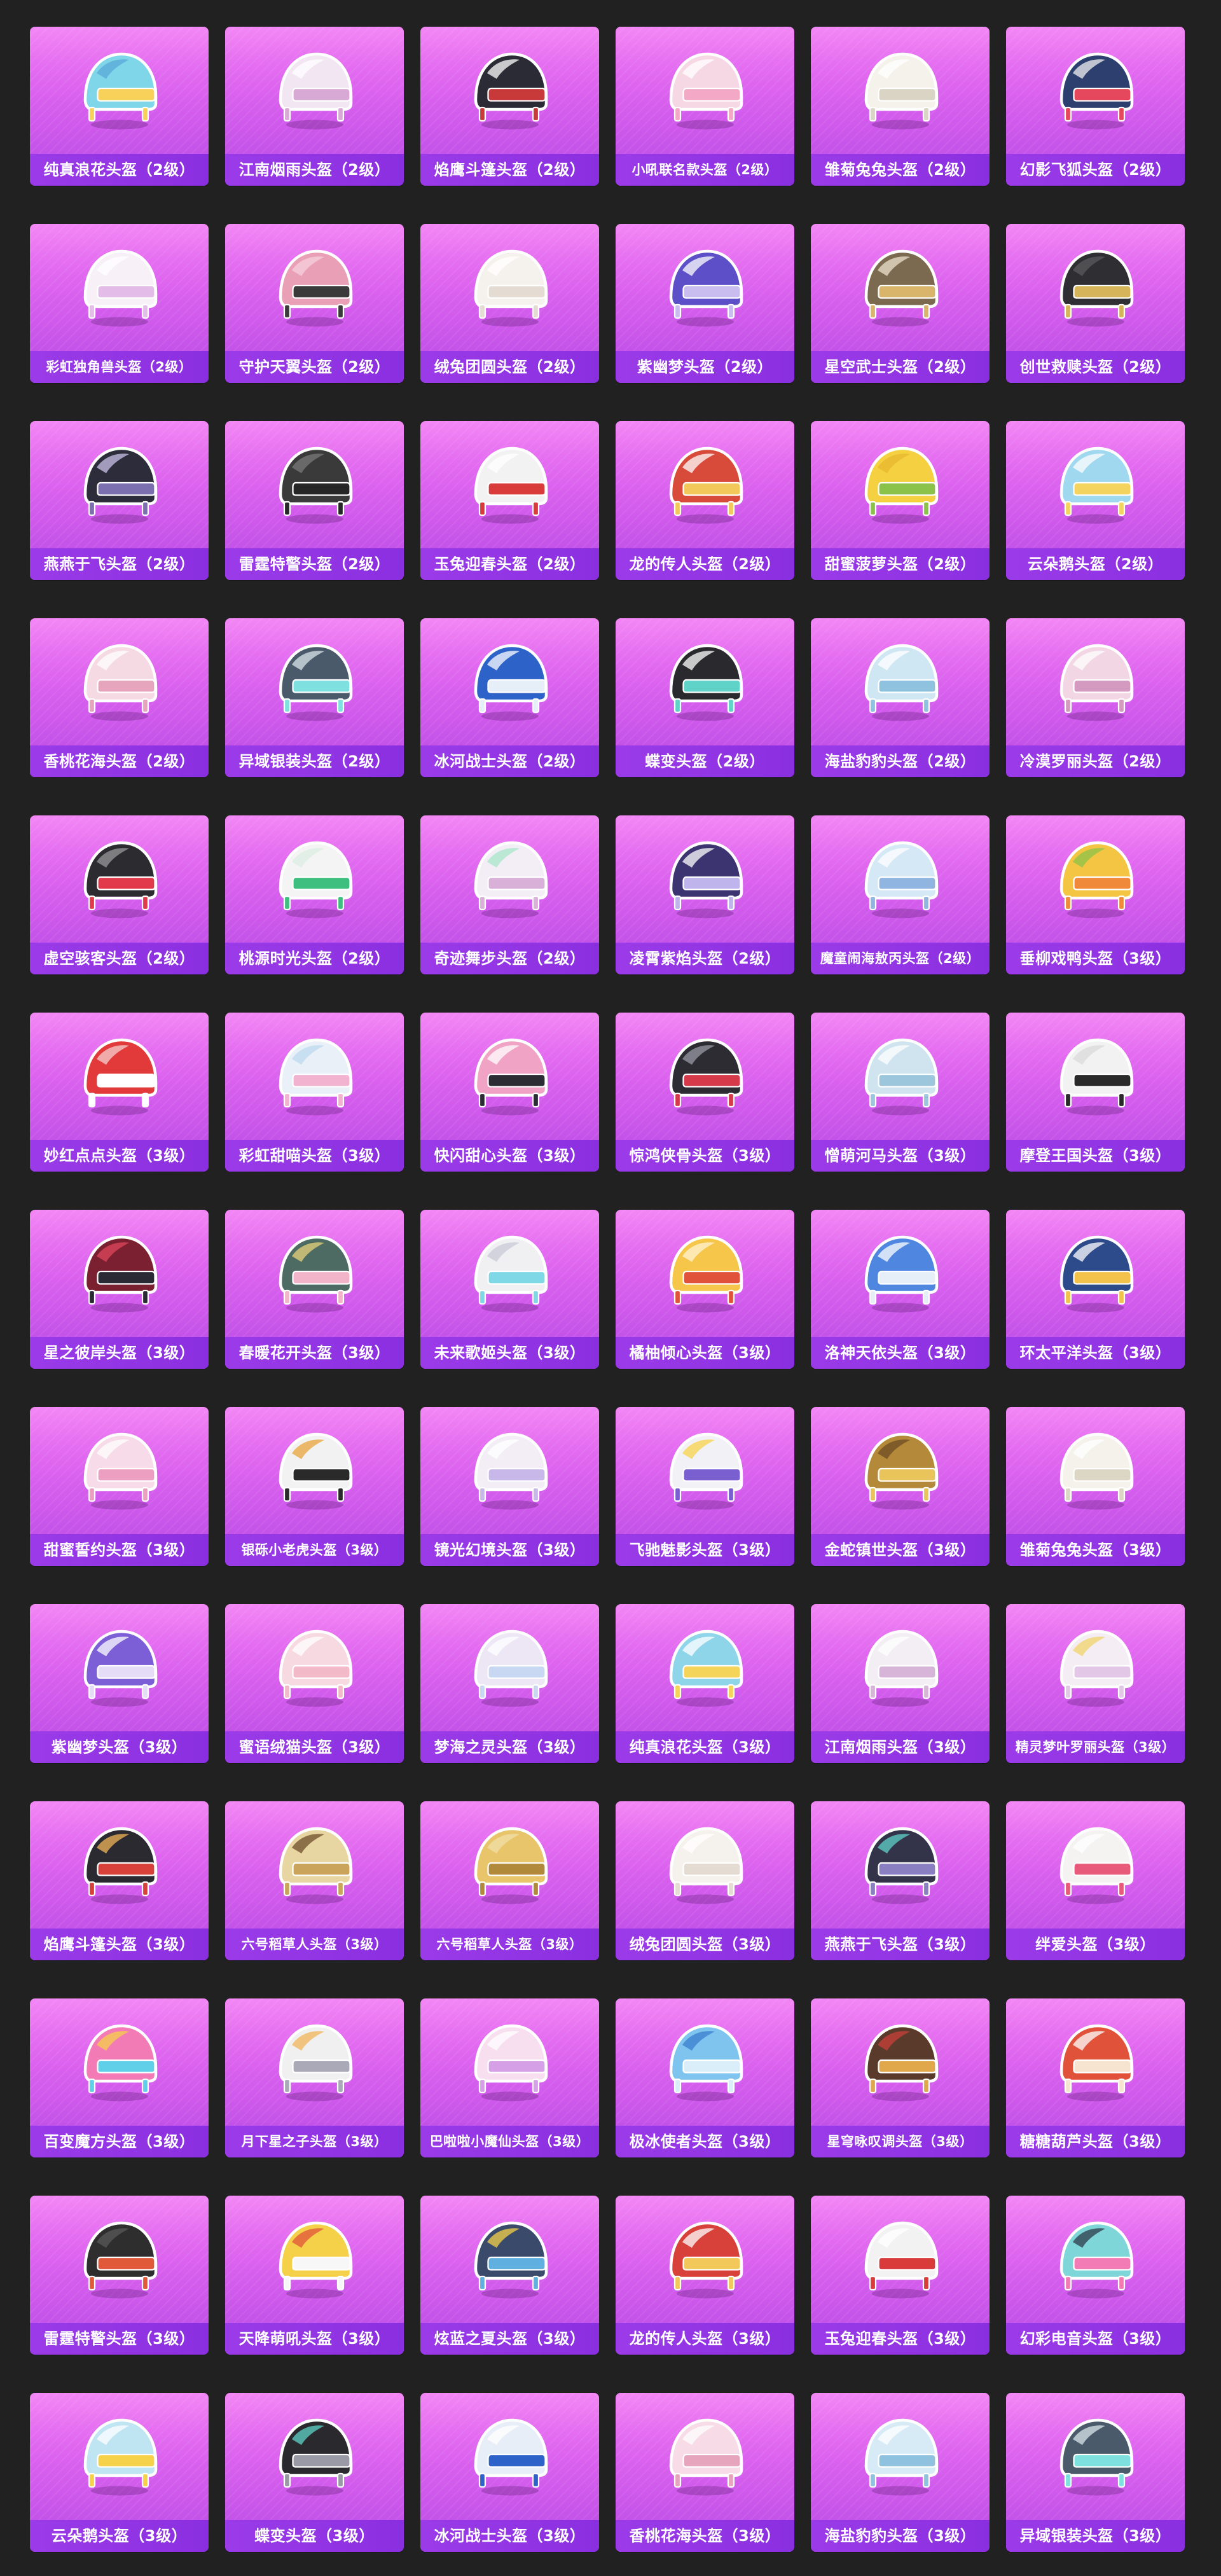 The height and width of the screenshot is (2576, 1221). I want to click on helmet-card: 月下星之子头盔（3级）, so click(314, 2077).